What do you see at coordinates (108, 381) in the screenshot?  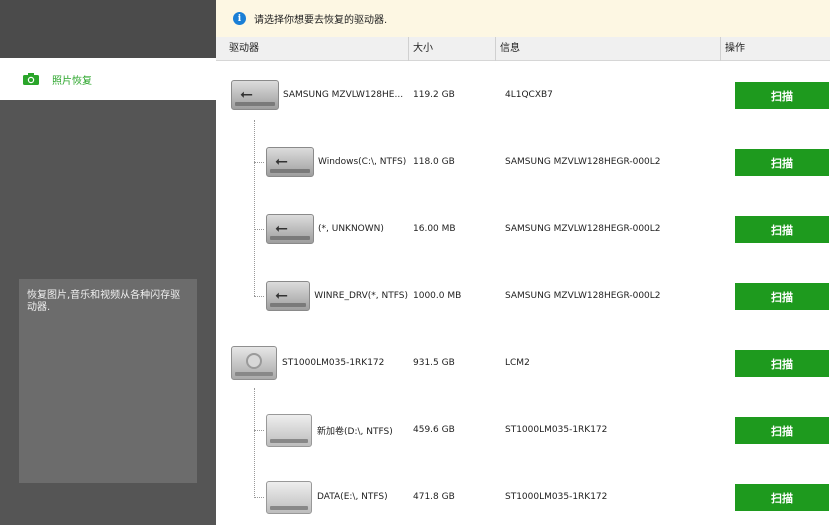 I see `sidebar-description: 恢复图片,音乐和视频从各种闪存驱动器.` at bounding box center [108, 381].